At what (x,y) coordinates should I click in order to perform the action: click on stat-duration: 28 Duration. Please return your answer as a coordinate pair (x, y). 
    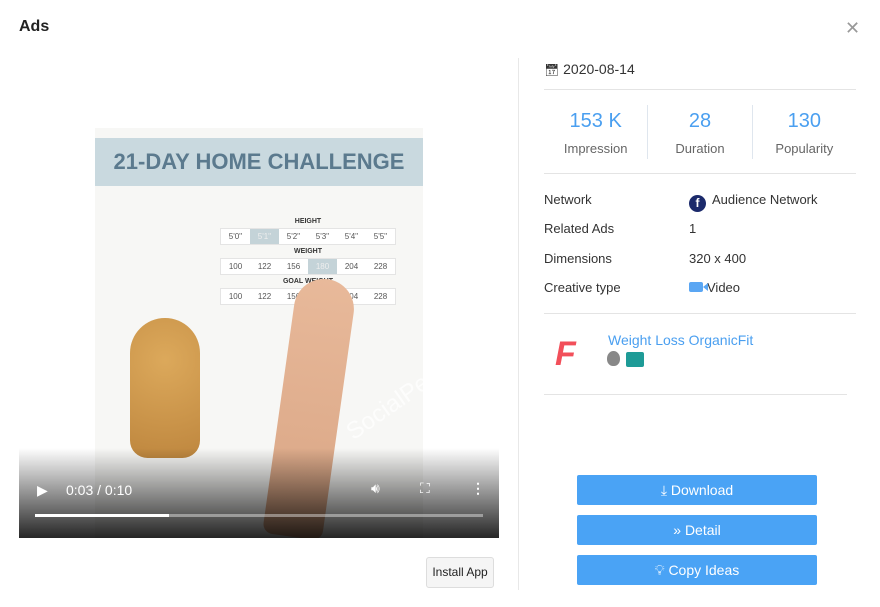
    Looking at the image, I should click on (700, 132).